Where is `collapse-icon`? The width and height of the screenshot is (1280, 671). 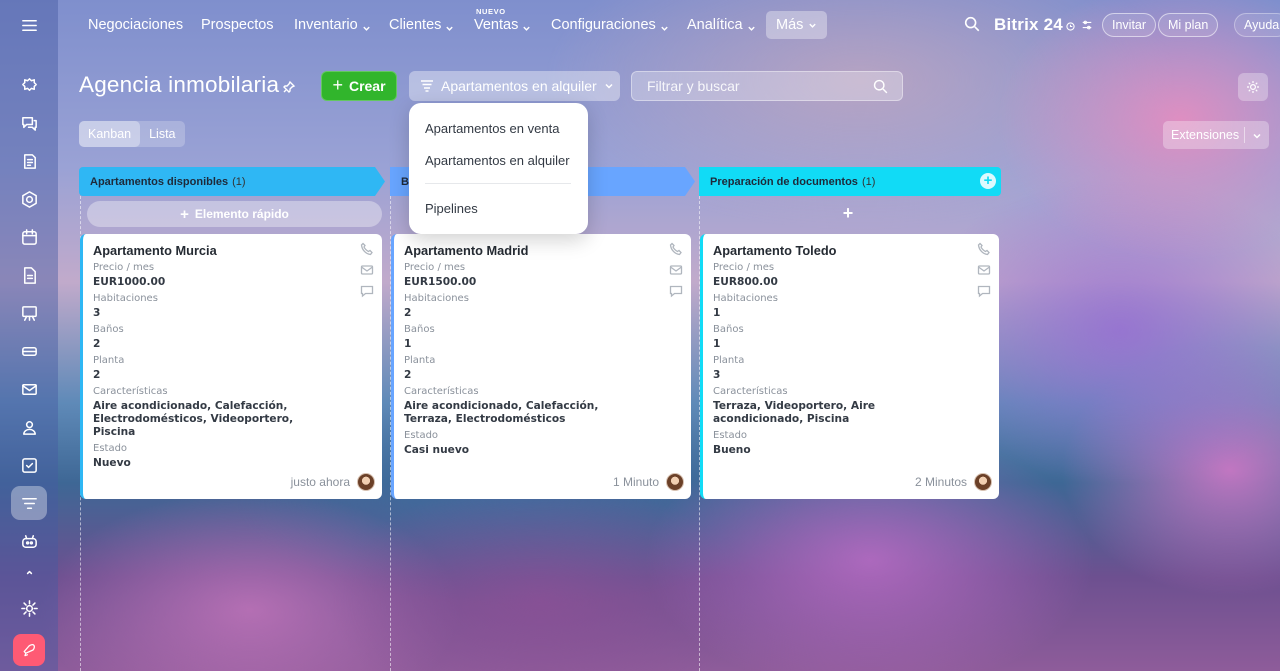 collapse-icon is located at coordinates (29, 572).